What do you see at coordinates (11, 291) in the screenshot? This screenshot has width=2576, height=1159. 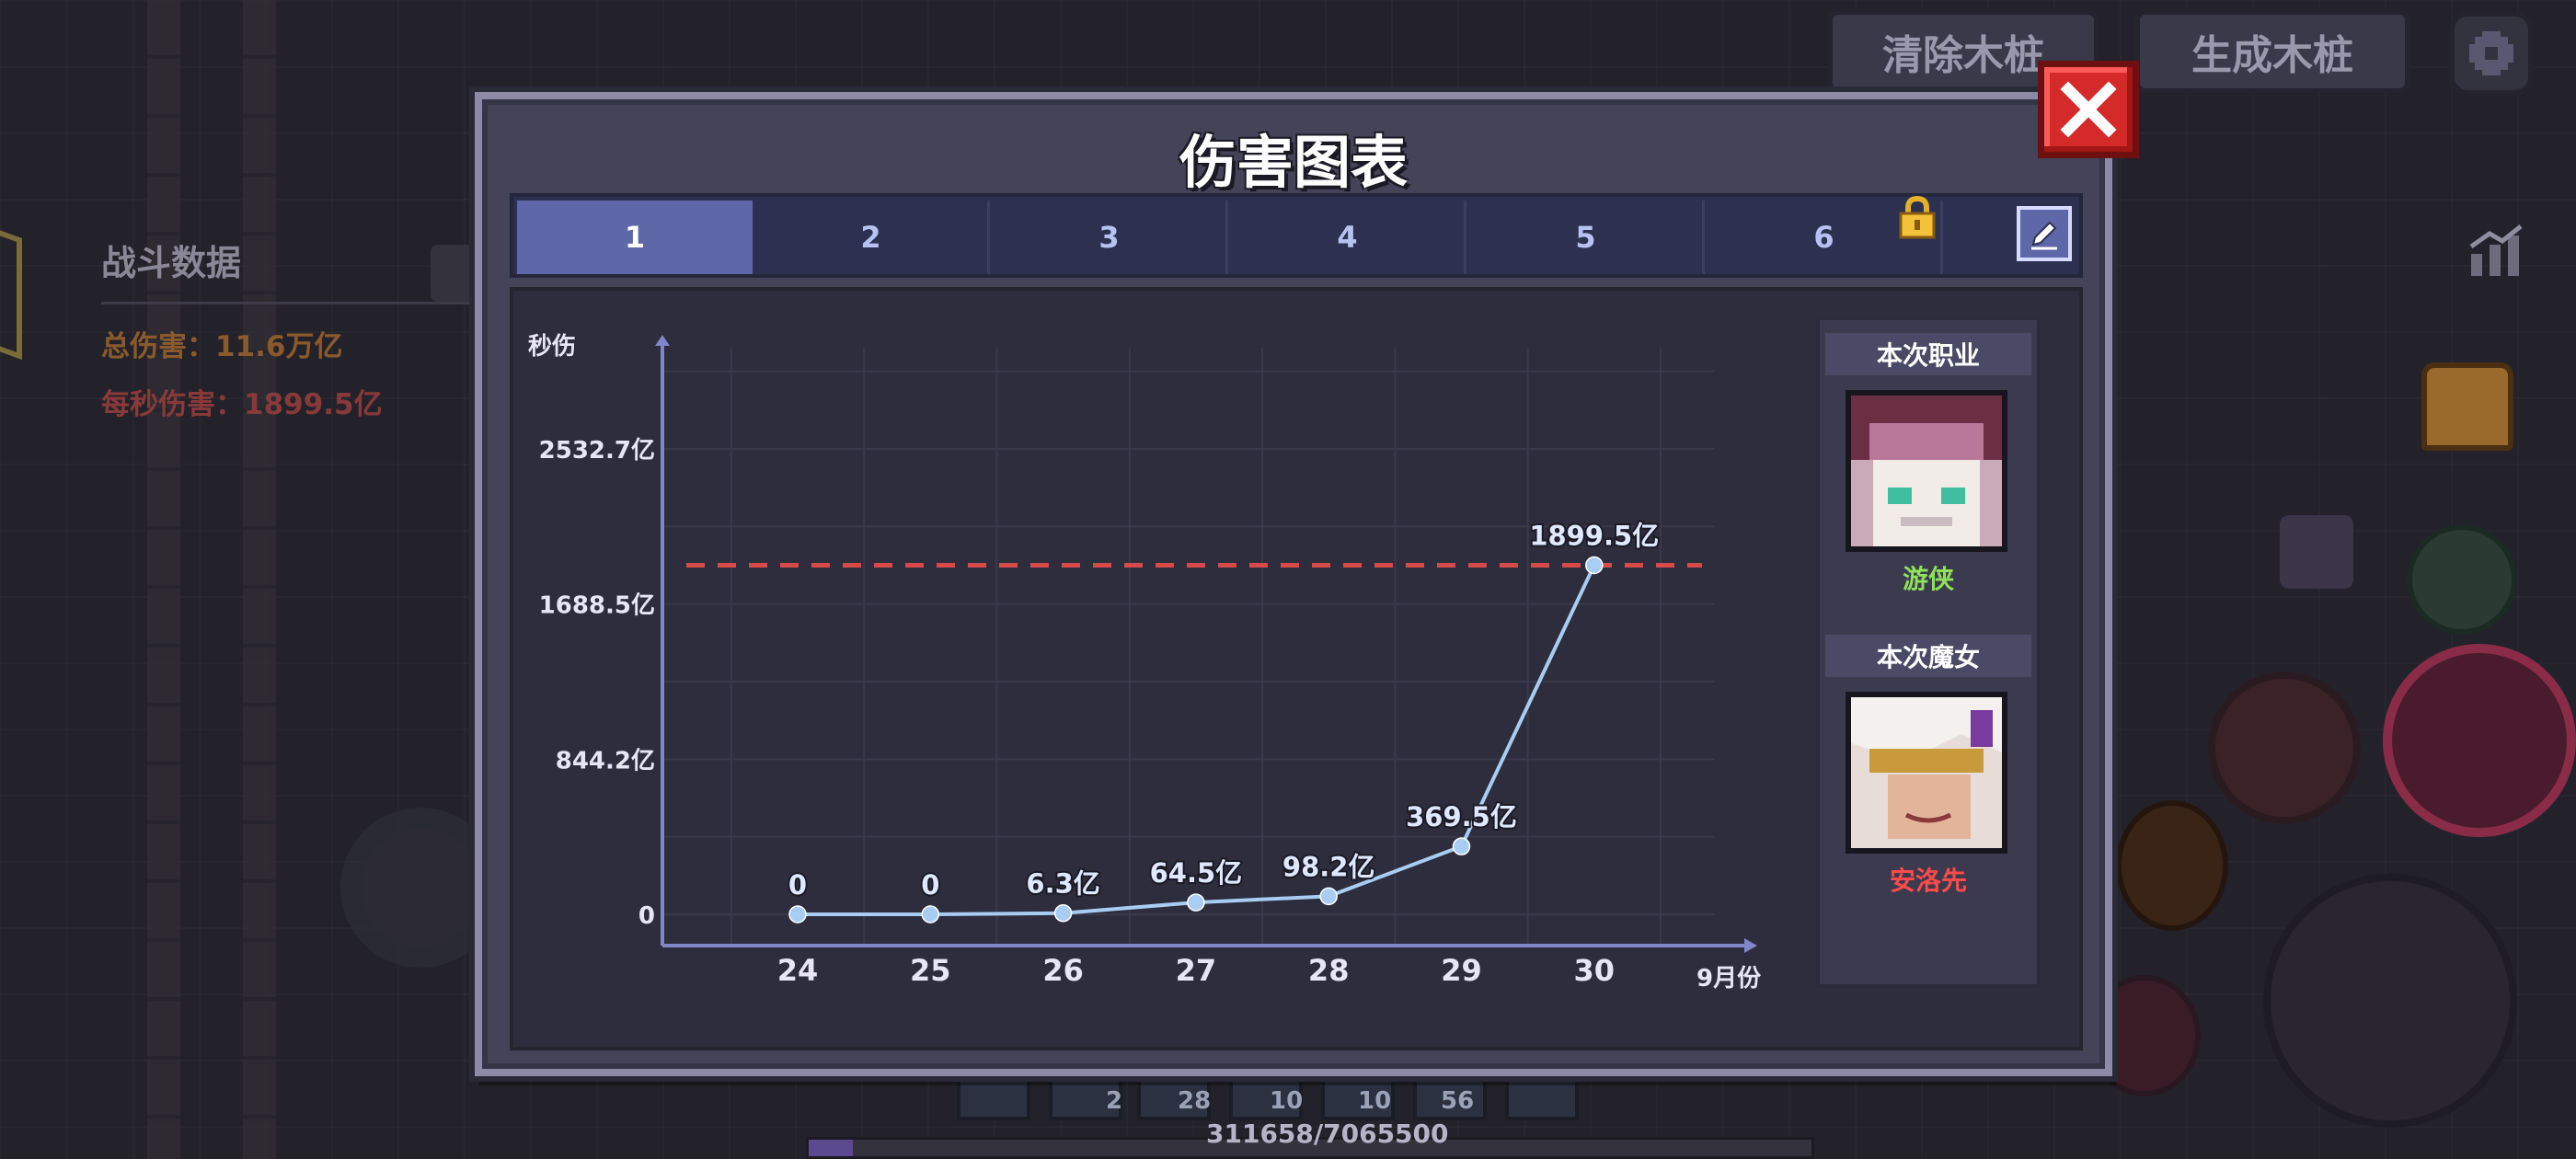 I see `left-edge-marker` at bounding box center [11, 291].